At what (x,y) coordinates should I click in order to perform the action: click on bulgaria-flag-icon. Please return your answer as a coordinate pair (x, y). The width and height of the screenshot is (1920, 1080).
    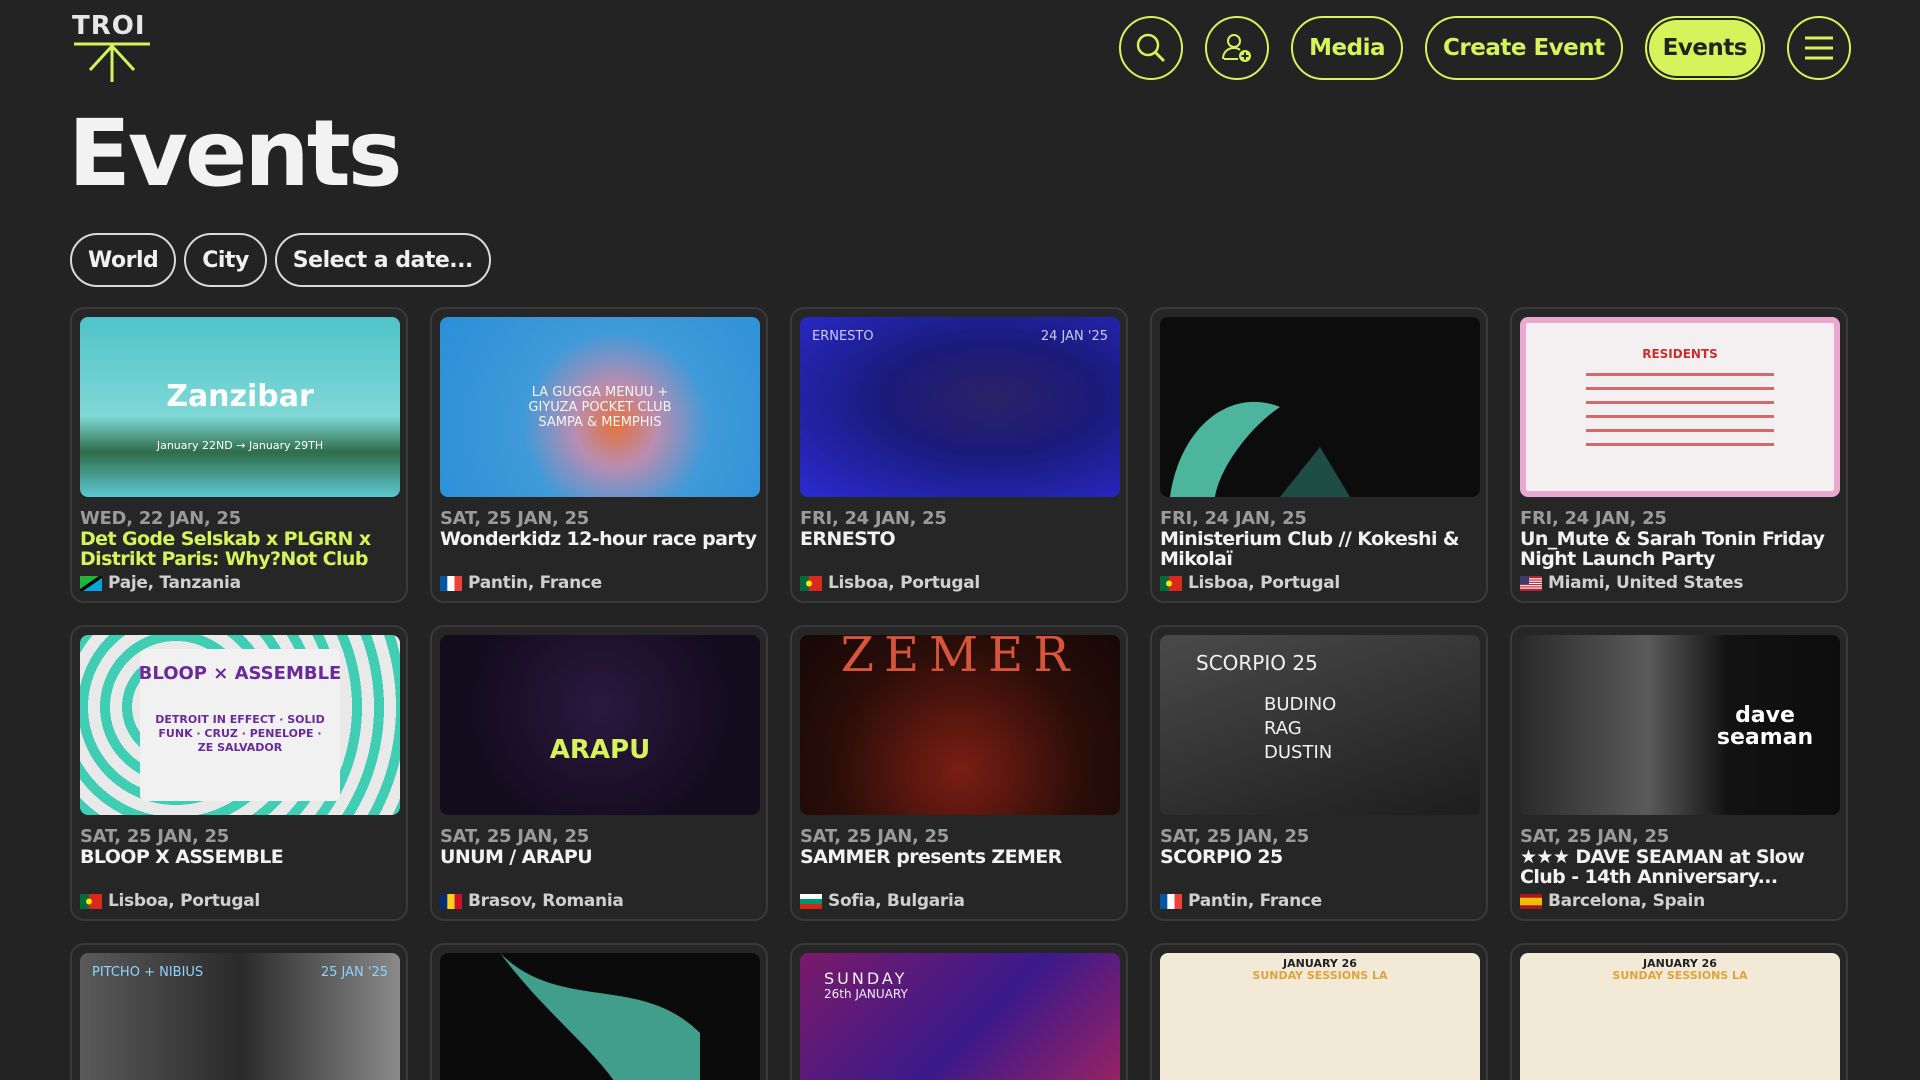
    Looking at the image, I should click on (811, 901).